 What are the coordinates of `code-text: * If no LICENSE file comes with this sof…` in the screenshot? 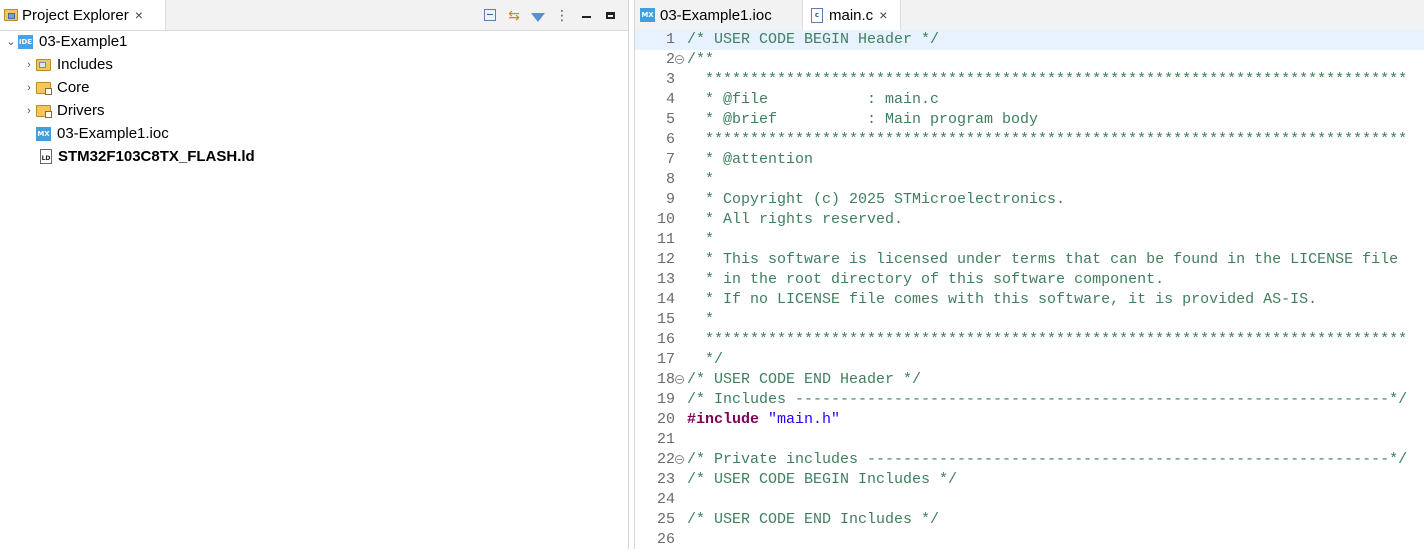 It's located at (1002, 299).